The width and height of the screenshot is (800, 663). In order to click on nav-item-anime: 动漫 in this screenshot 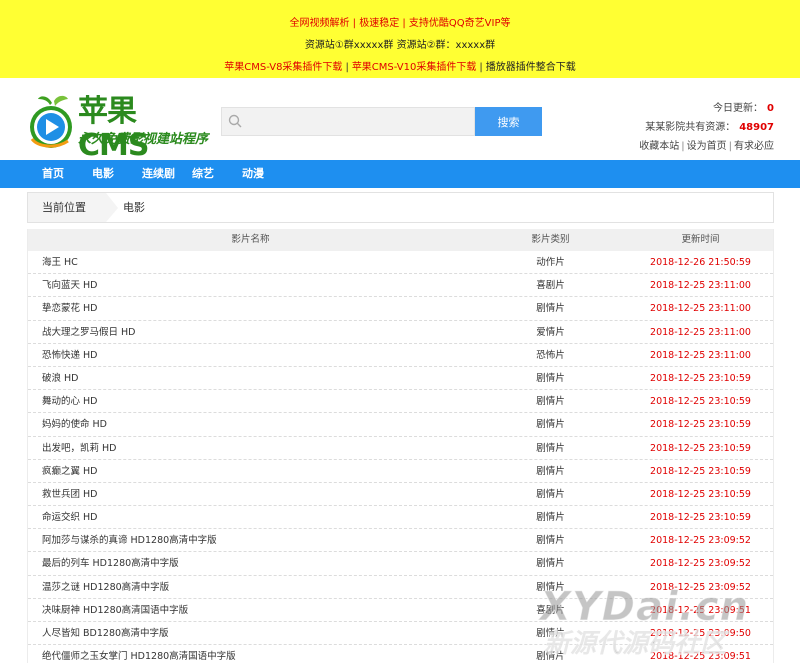, I will do `click(259, 174)`.